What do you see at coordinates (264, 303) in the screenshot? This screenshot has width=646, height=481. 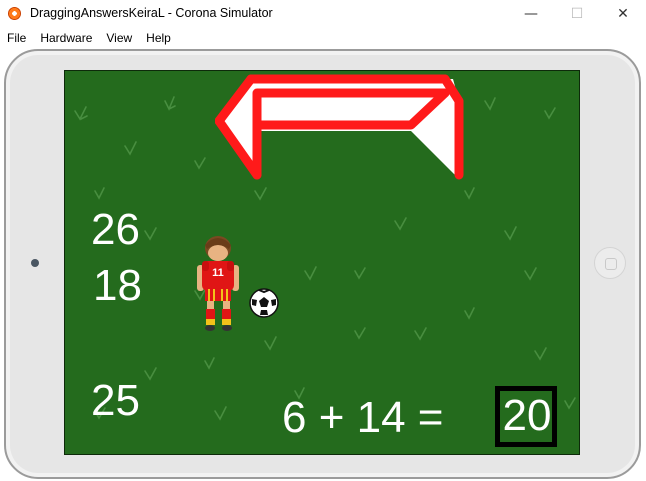 I see `soccer-ball` at bounding box center [264, 303].